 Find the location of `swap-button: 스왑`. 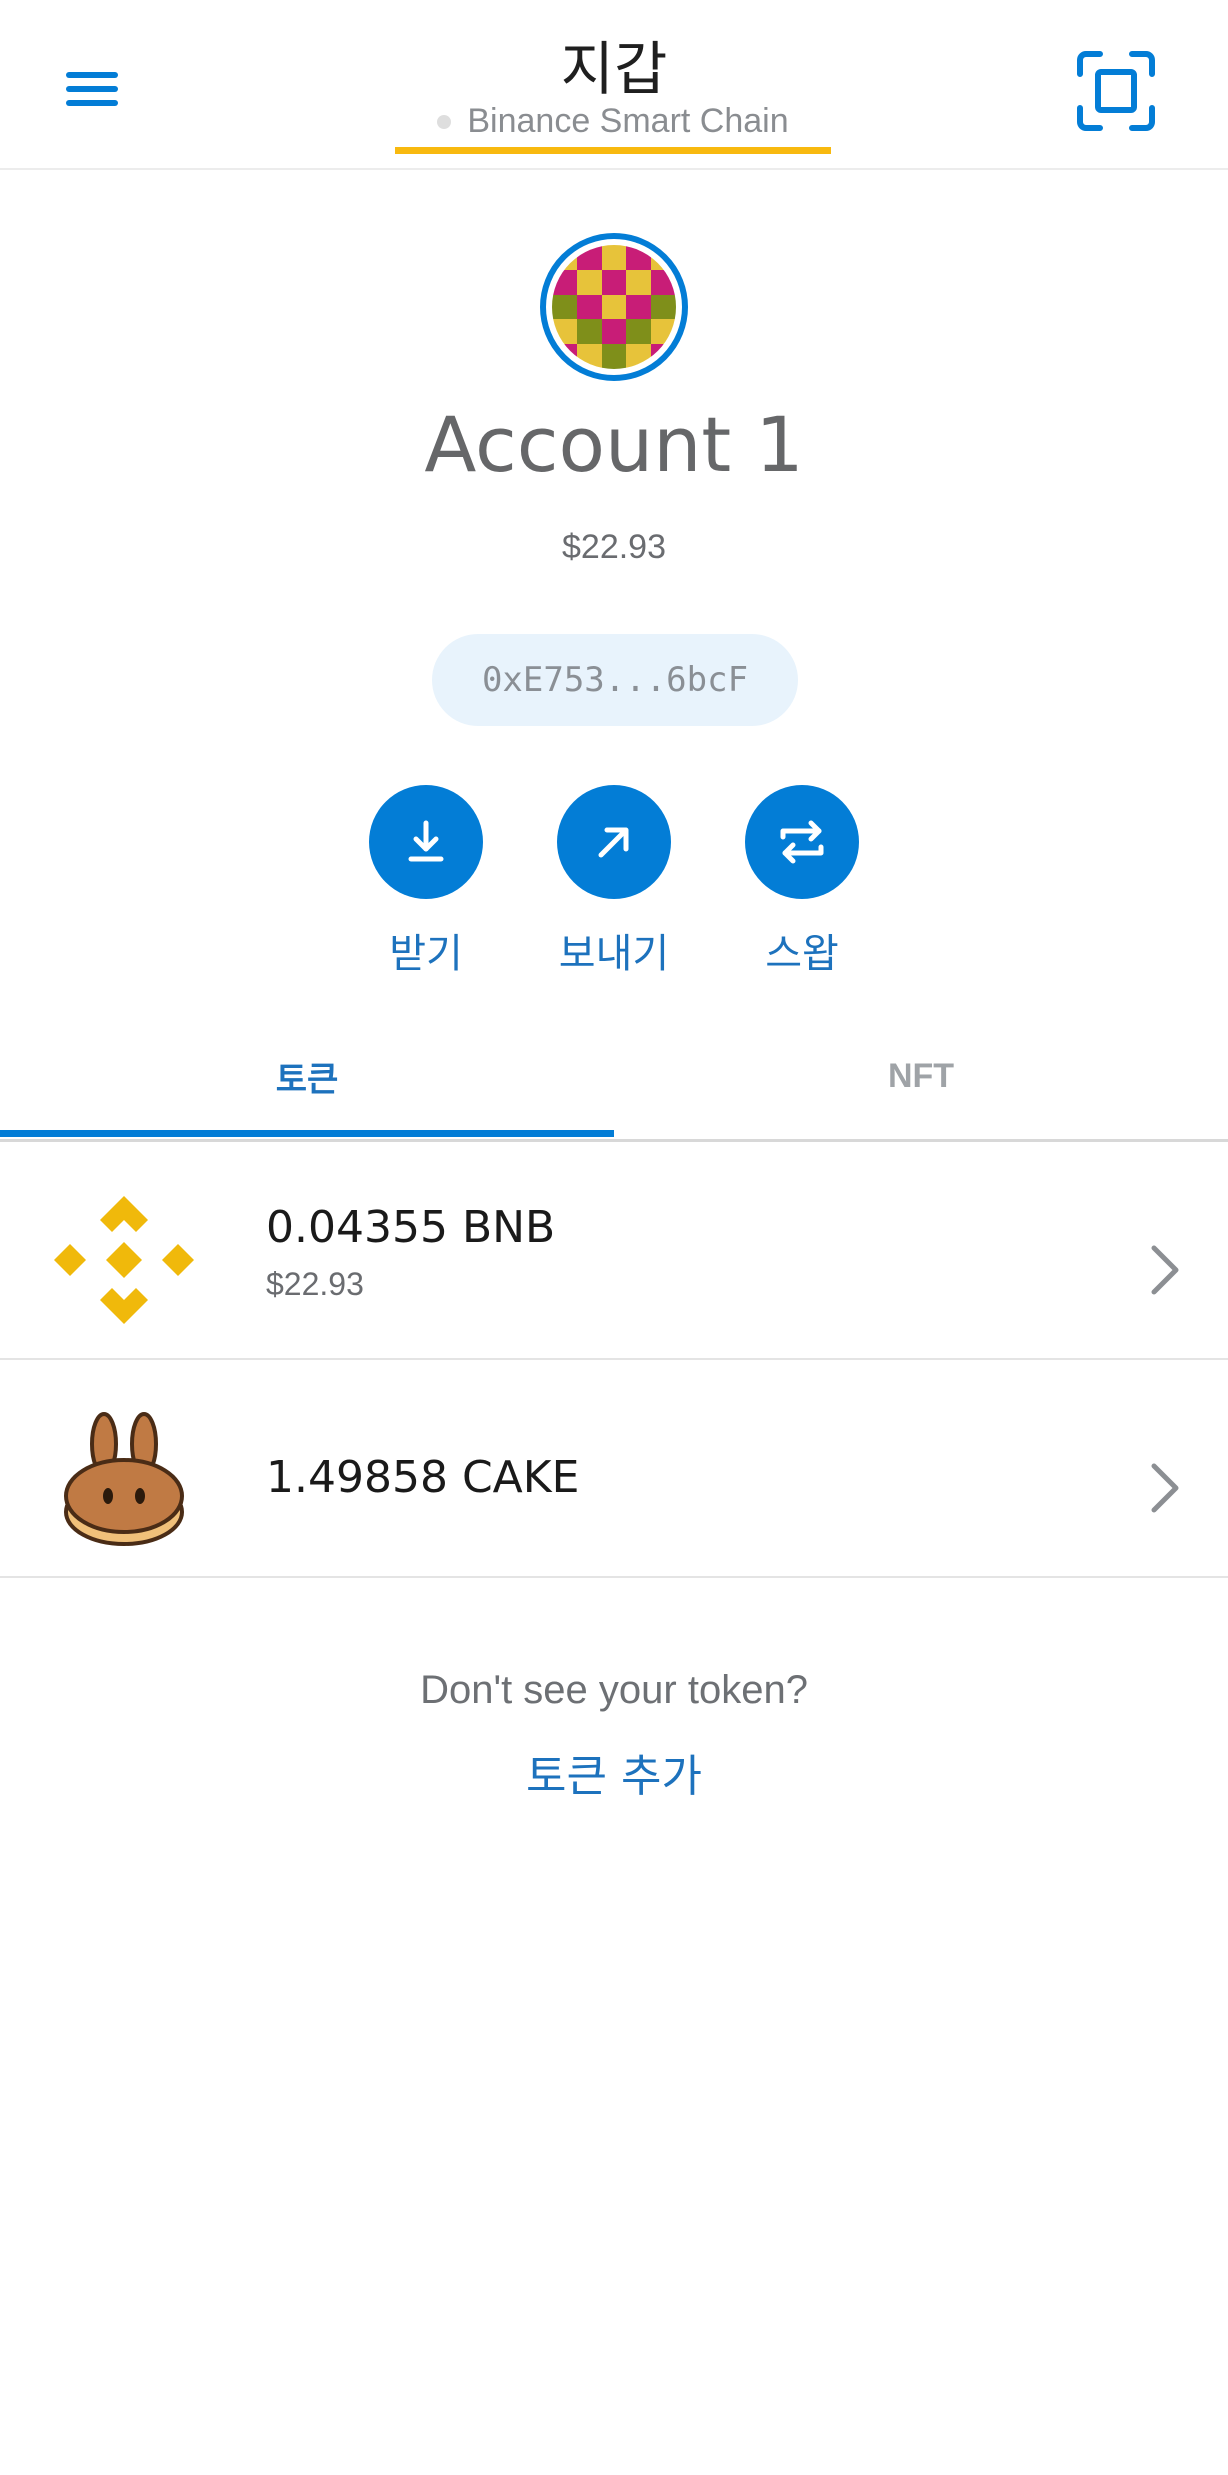

swap-button: 스왑 is located at coordinates (802, 885).